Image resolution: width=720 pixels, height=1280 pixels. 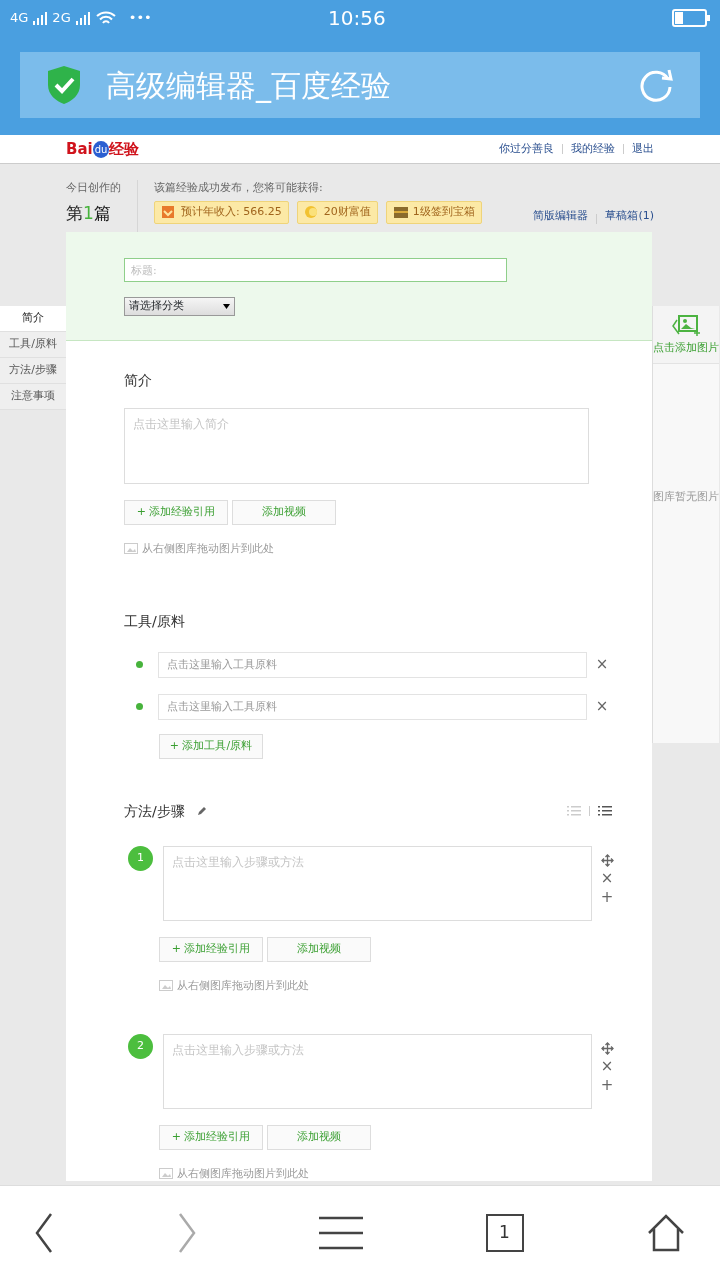 I want to click on site-logo: Bai du经验, so click(x=103, y=149).